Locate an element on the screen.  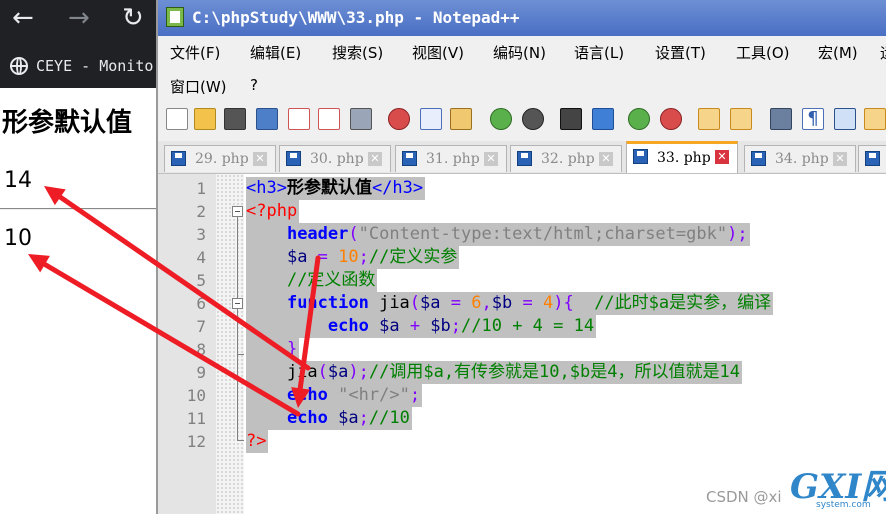
code-line: 9 jia($a);//调用$a,有传参就是10,$b是4，所以值就是14 is located at coordinates (522, 372).